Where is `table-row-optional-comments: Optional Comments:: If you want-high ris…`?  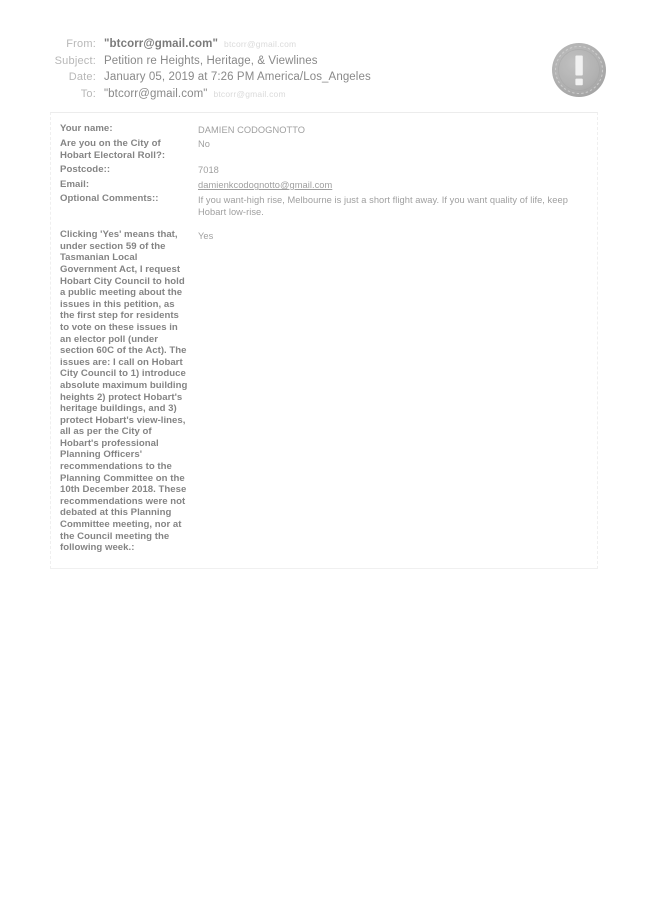
table-row-optional-comments: Optional Comments:: If you want-high ris… is located at coordinates (324, 205).